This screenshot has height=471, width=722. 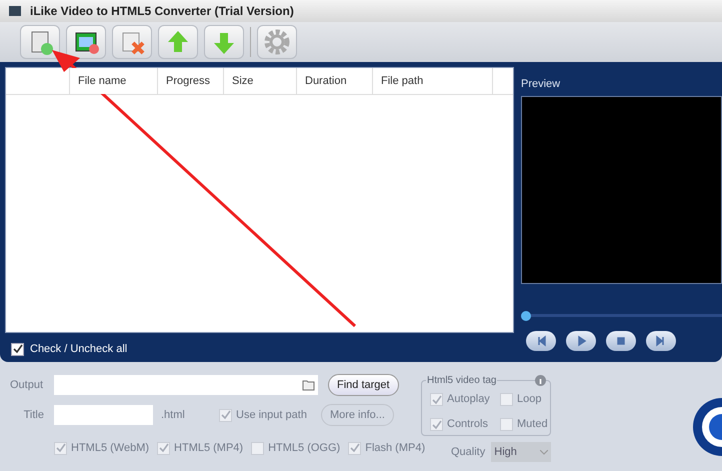 What do you see at coordinates (544, 452) in the screenshot?
I see `chevron-down-icon` at bounding box center [544, 452].